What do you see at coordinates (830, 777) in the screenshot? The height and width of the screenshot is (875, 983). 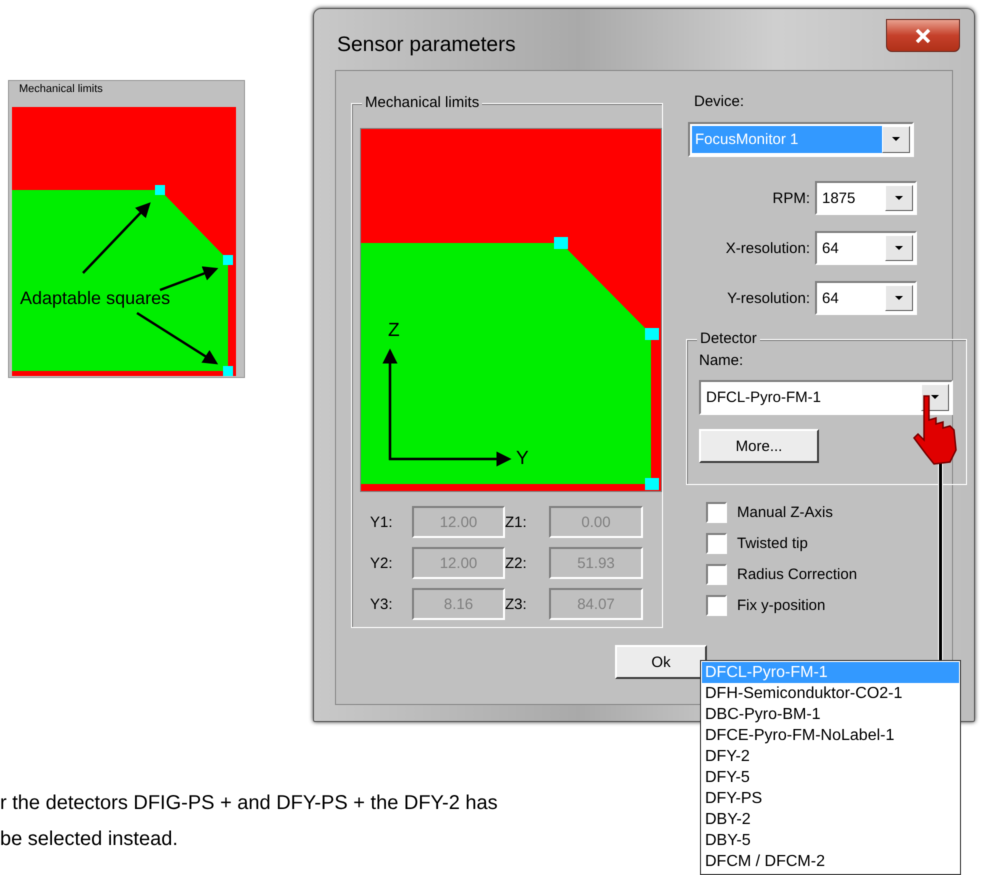 I see `list-item: DFY-5` at bounding box center [830, 777].